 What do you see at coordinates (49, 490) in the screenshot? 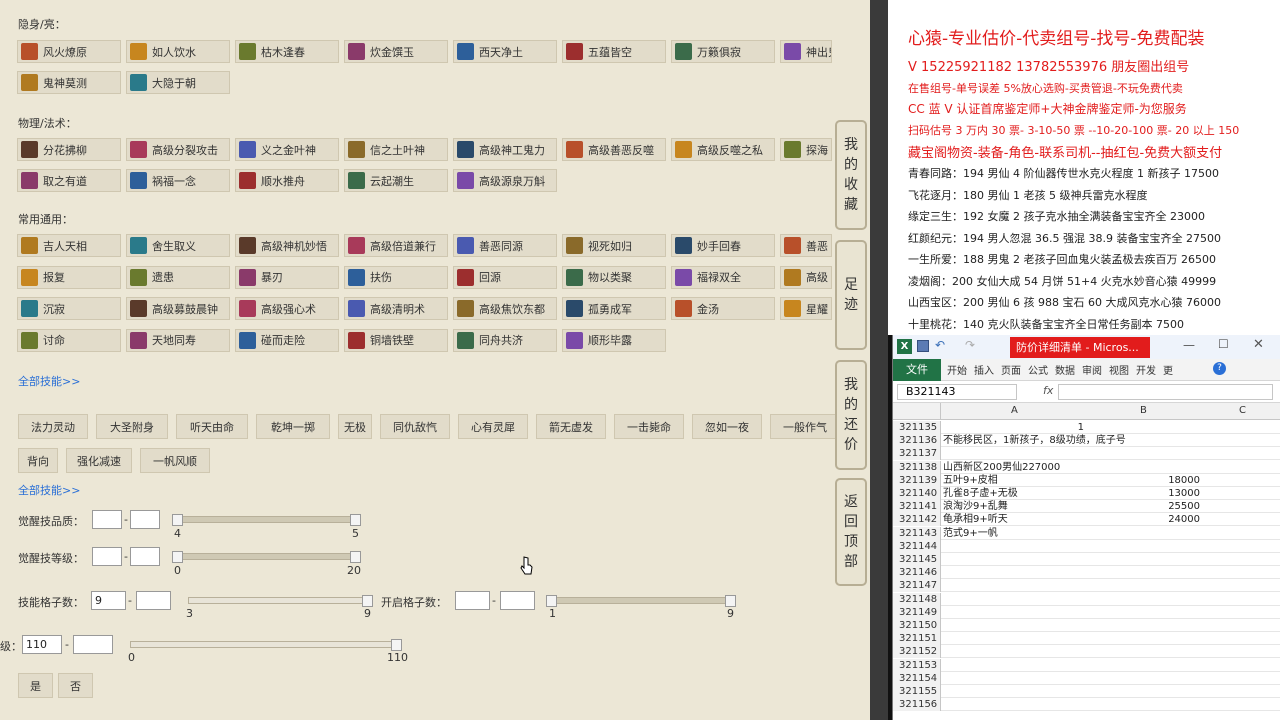
I see `all-skills-link-2: 全部技能>>` at bounding box center [49, 490].